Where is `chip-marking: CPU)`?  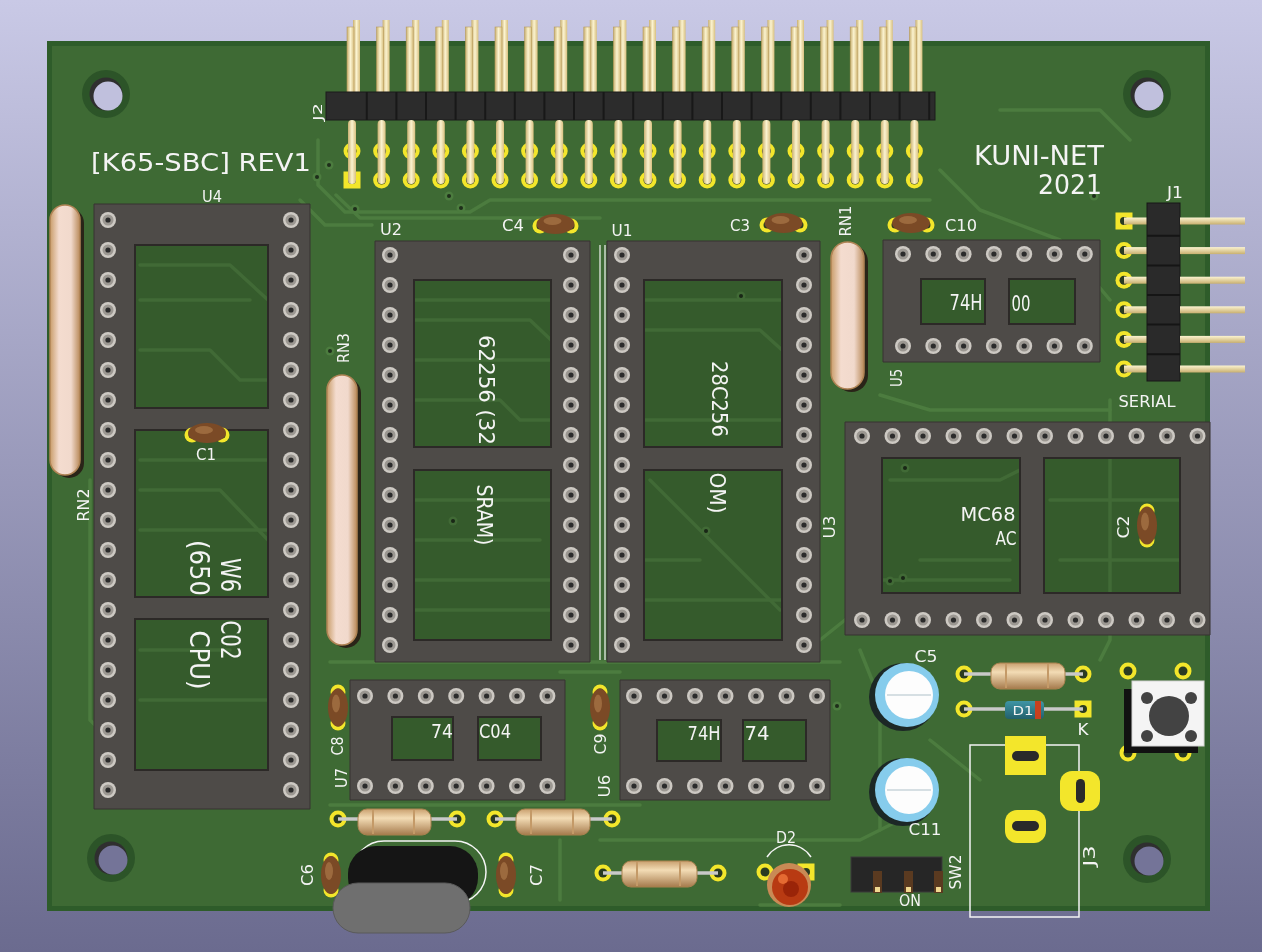
chip-marking: CPU) is located at coordinates (199, 660).